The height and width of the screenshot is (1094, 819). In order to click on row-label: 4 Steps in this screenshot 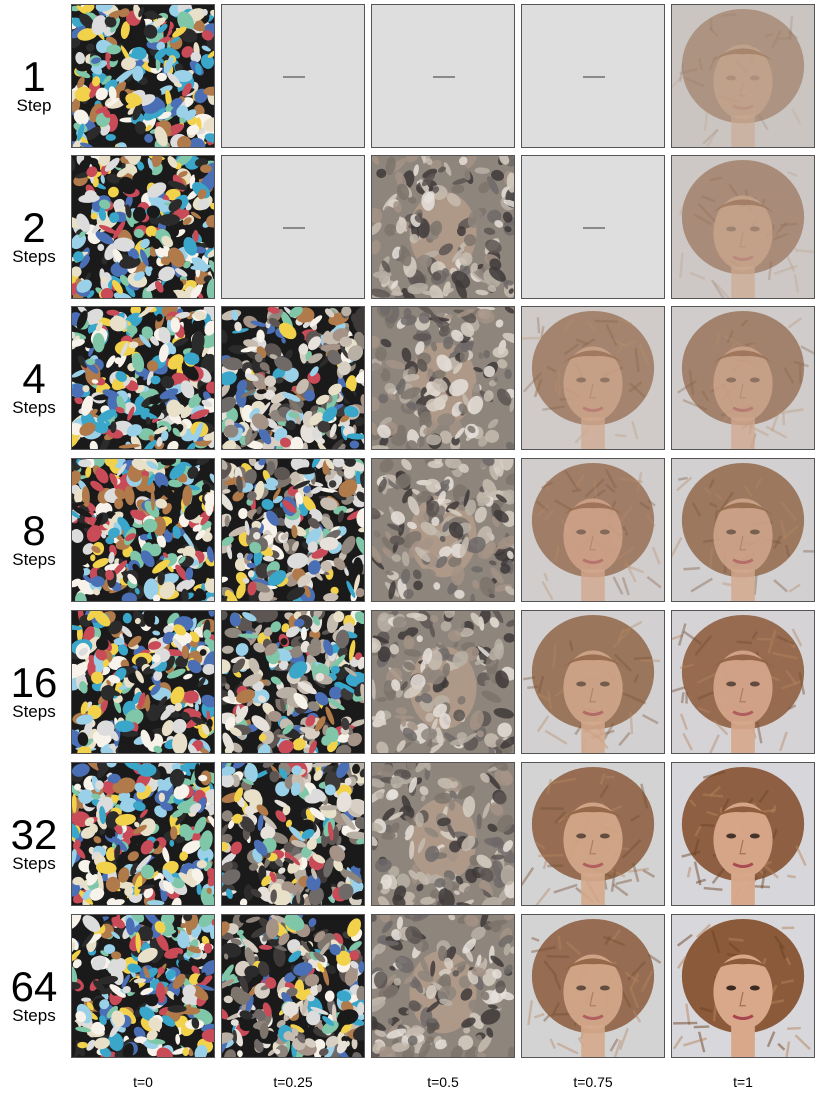, I will do `click(34, 388)`.